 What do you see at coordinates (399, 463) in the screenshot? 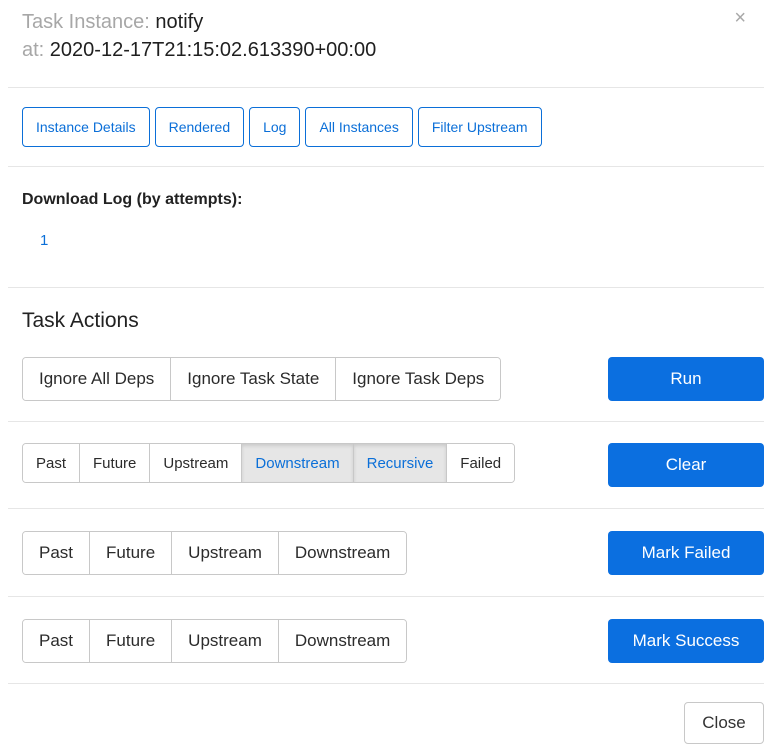
I see `clear-recursive-toggle: Recursive` at bounding box center [399, 463].